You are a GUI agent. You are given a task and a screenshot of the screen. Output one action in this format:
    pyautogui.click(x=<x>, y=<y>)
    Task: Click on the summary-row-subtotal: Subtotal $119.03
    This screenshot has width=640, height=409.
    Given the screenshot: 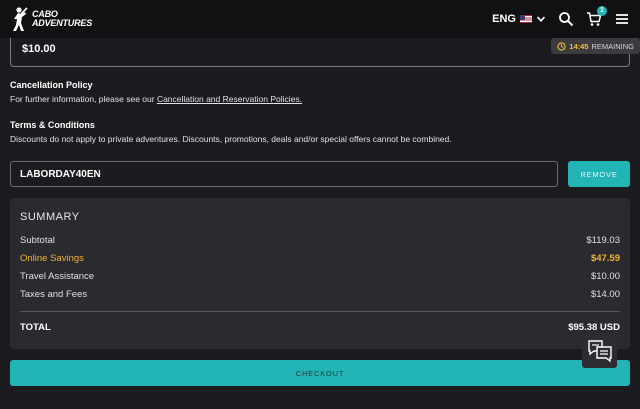 What is the action you would take?
    pyautogui.click(x=320, y=240)
    